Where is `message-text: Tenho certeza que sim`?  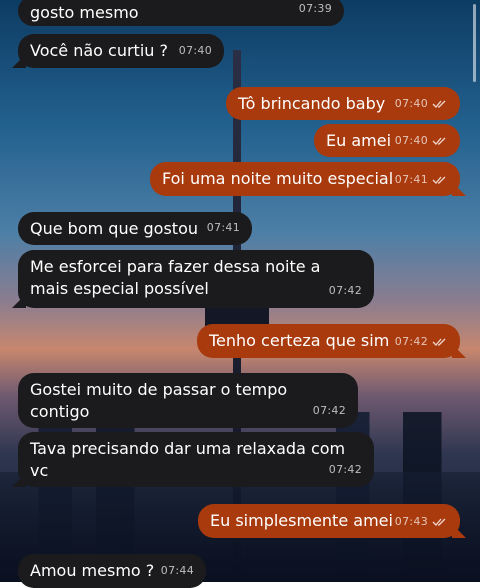
message-text: Tenho certeza que sim is located at coordinates (299, 340).